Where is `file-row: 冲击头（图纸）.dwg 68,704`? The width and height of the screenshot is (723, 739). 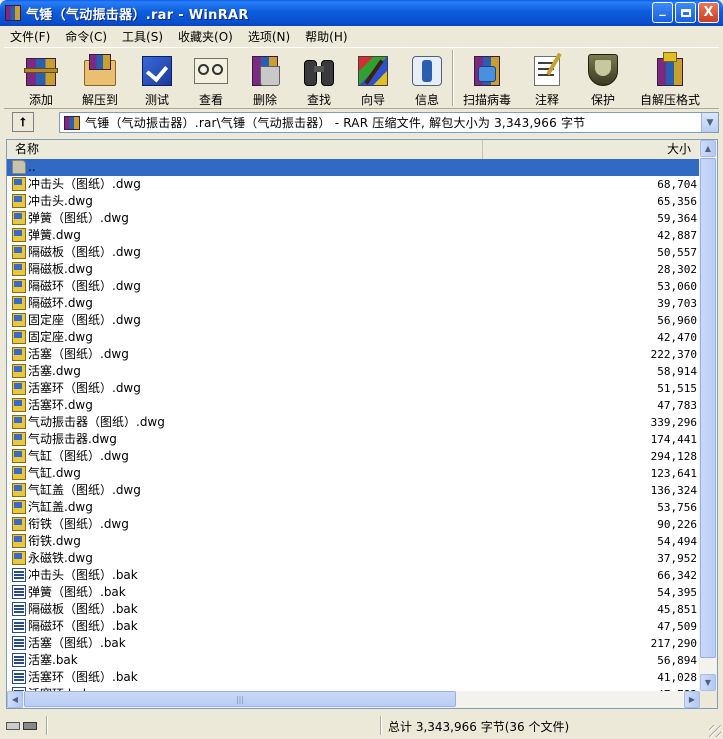 file-row: 冲击头（图纸）.dwg 68,704 is located at coordinates (354, 184).